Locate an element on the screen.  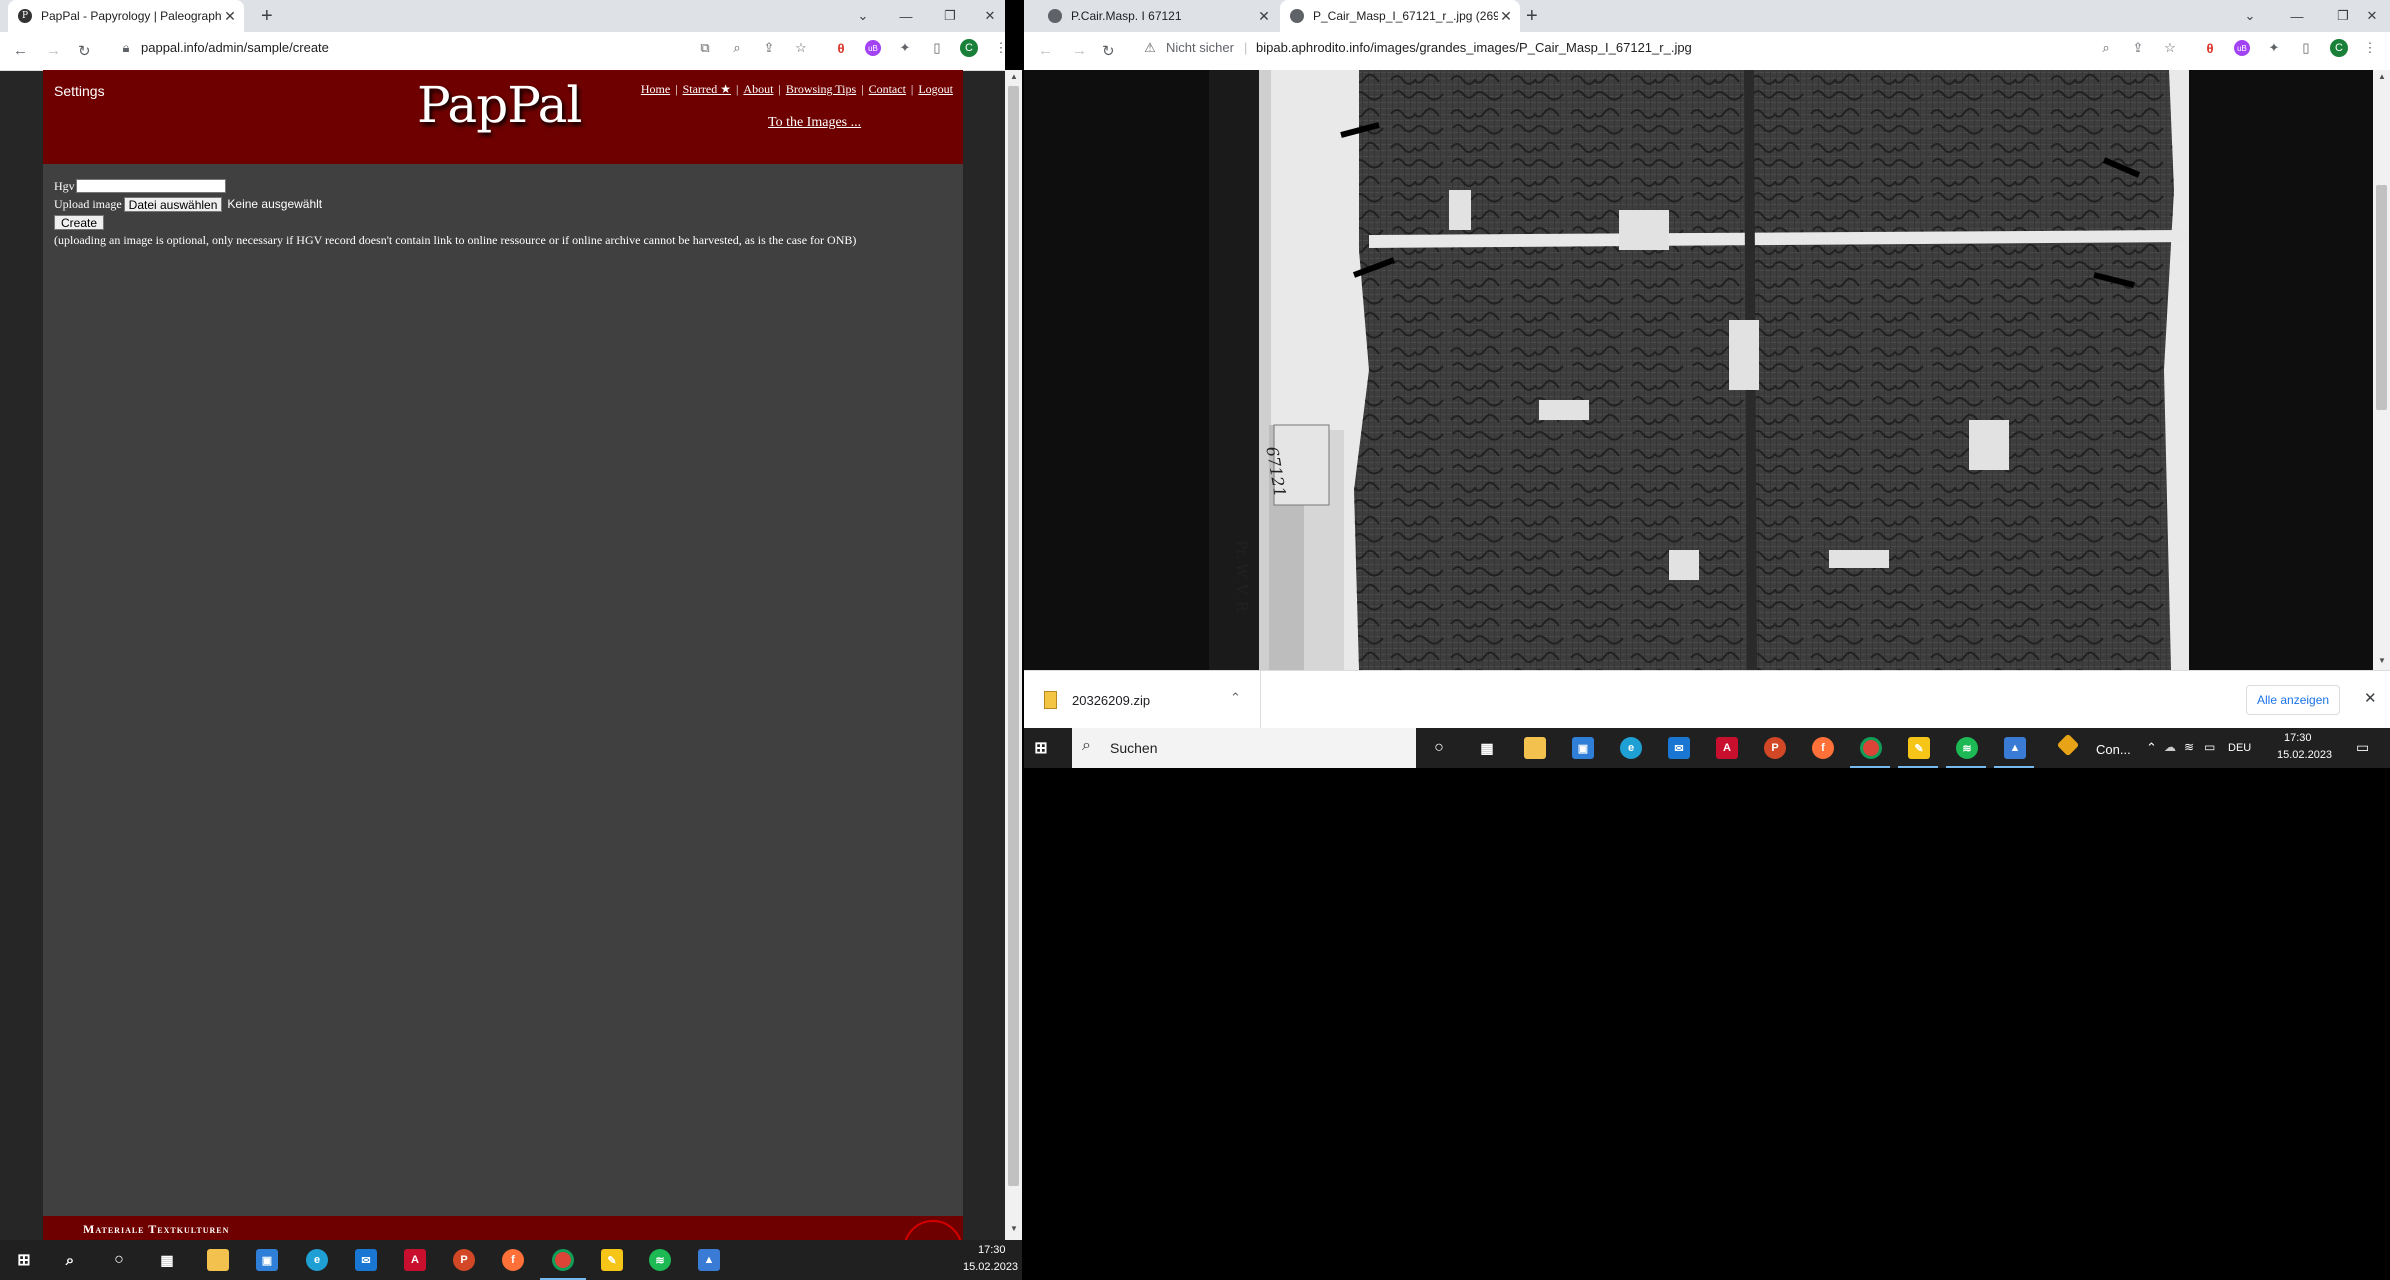
nav-home: Home is located at coordinates (655, 89).